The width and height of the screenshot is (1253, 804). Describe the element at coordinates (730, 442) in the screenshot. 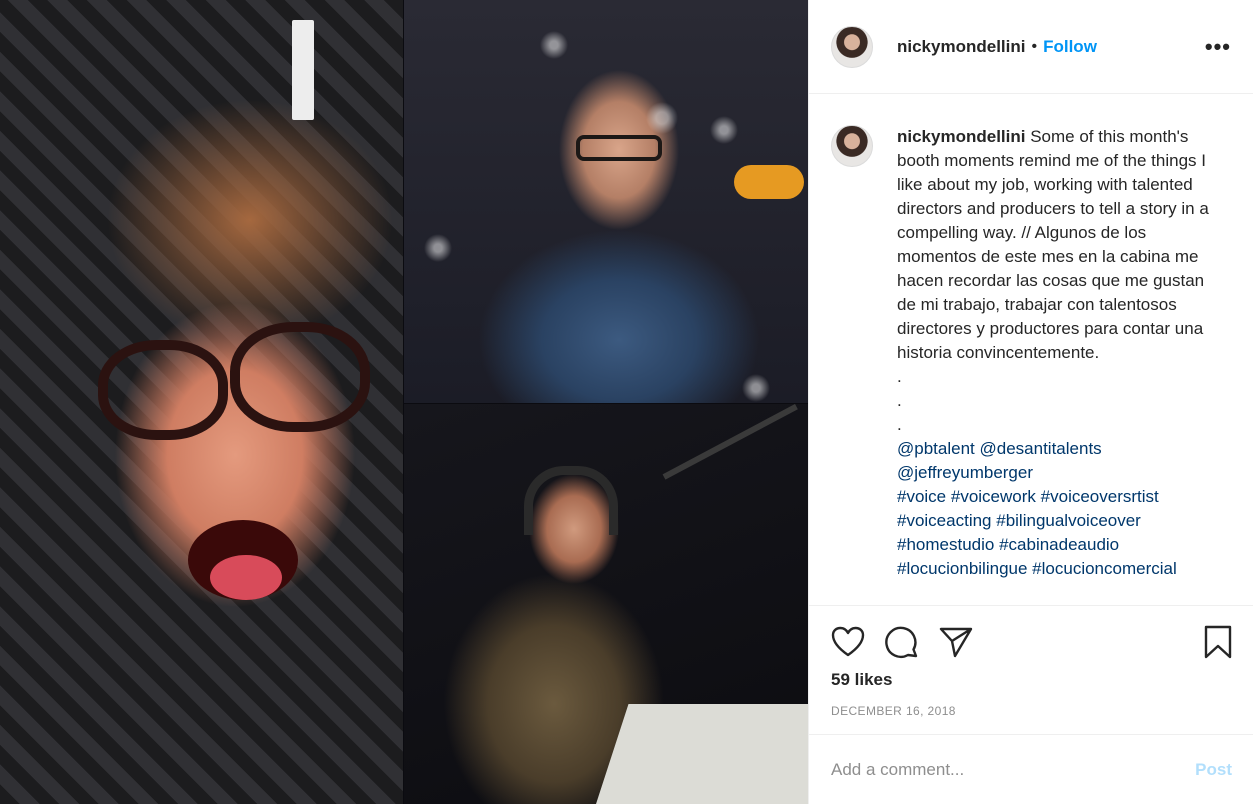

I see `mic-arm` at that location.